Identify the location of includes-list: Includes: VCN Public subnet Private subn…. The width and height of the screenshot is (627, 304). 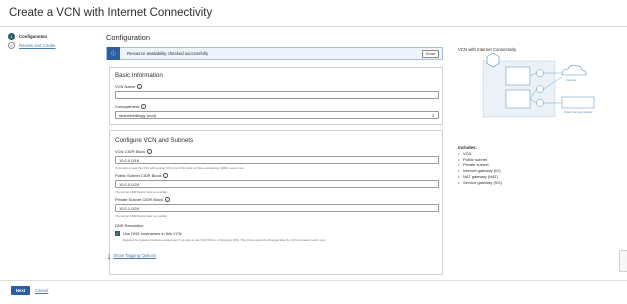
(480, 165).